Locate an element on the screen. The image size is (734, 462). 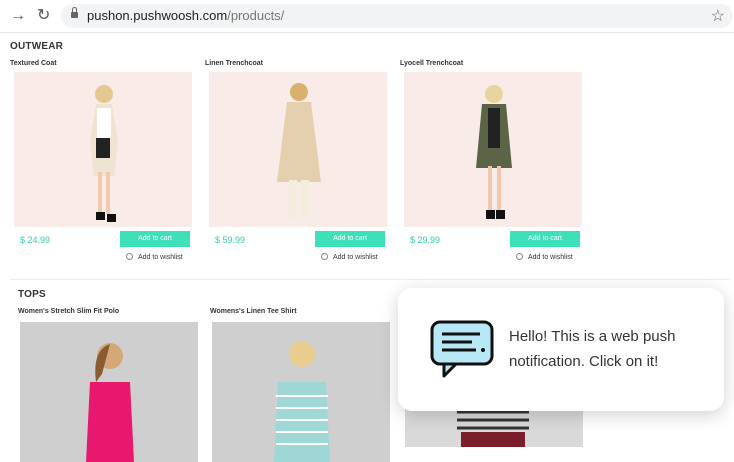
address-bar: pushon.pushwoosh.com/products/ ☆ is located at coordinates (397, 16).